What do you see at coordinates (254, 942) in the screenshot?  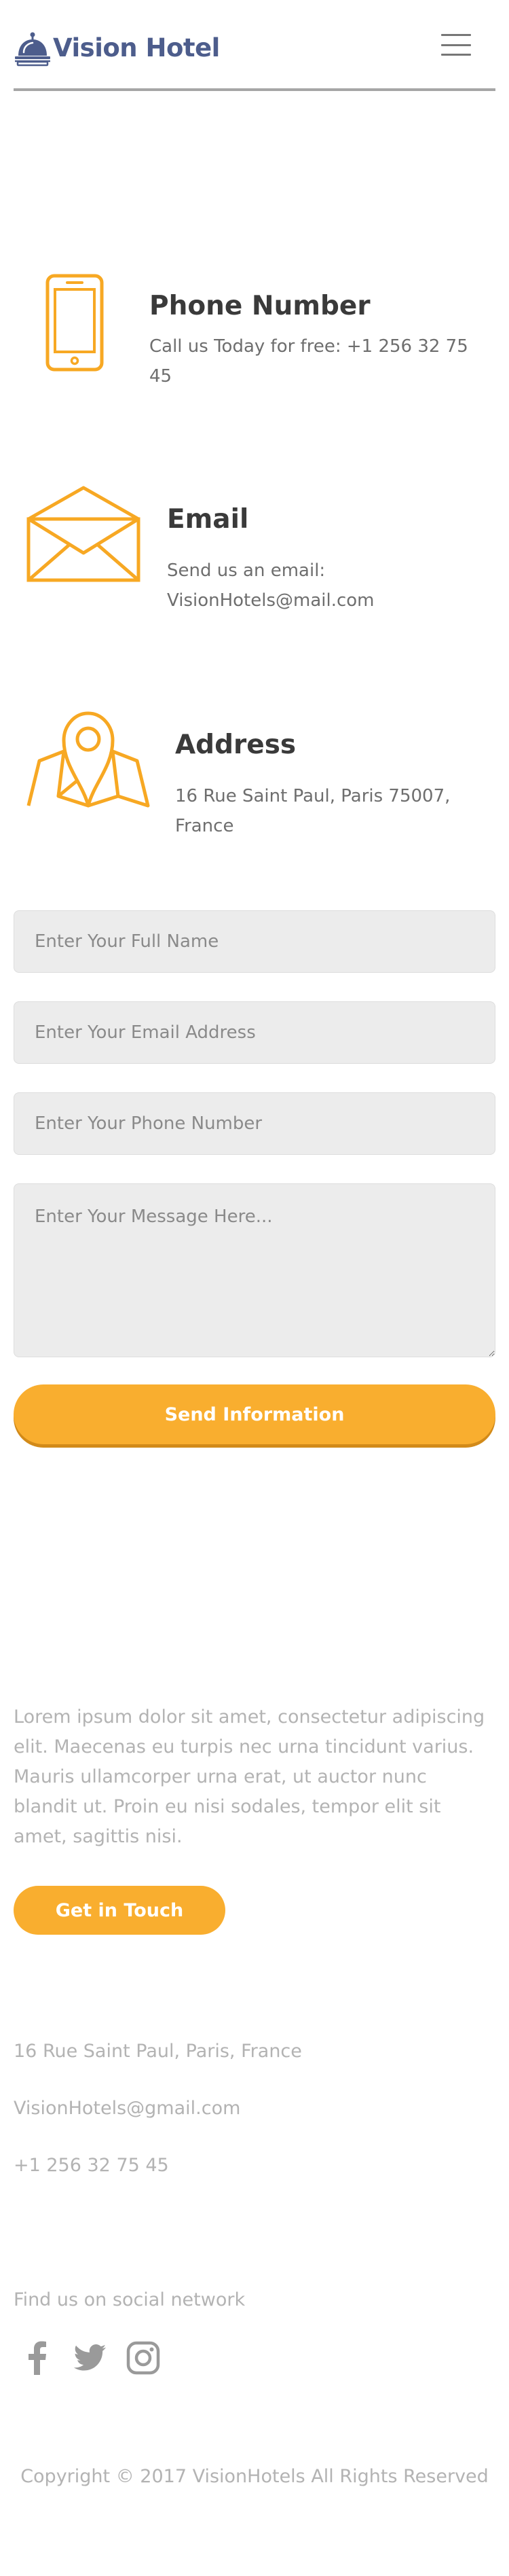 I see `full-name-input` at bounding box center [254, 942].